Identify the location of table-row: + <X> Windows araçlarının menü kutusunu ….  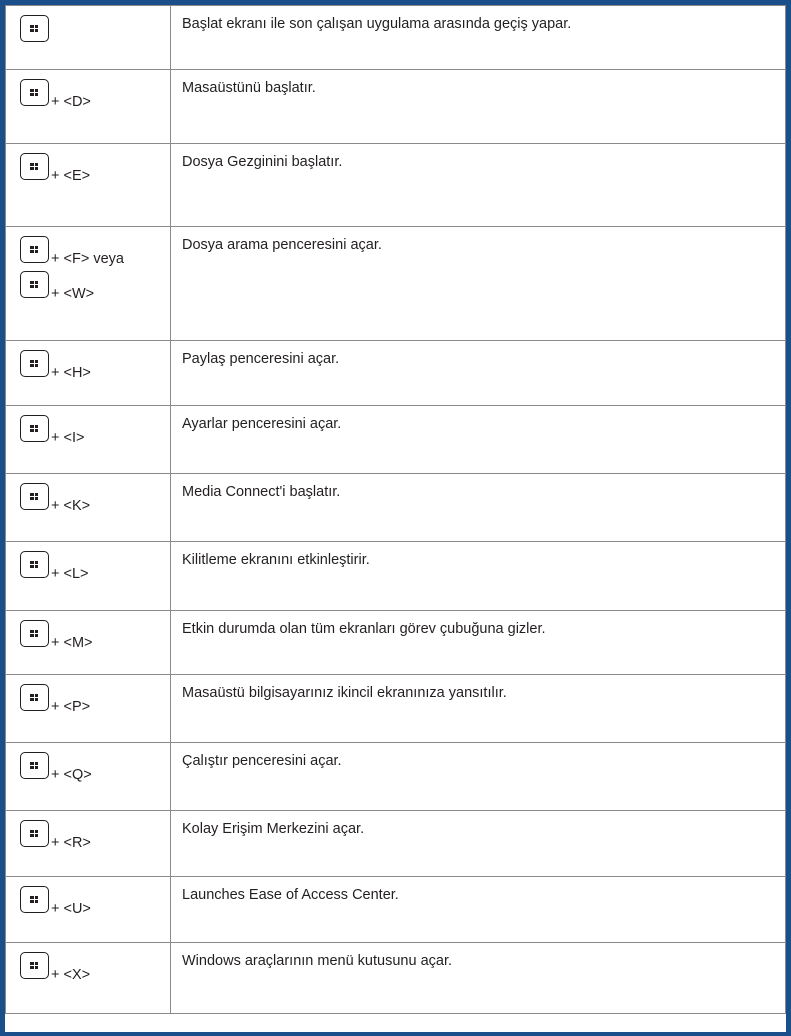
(395, 978).